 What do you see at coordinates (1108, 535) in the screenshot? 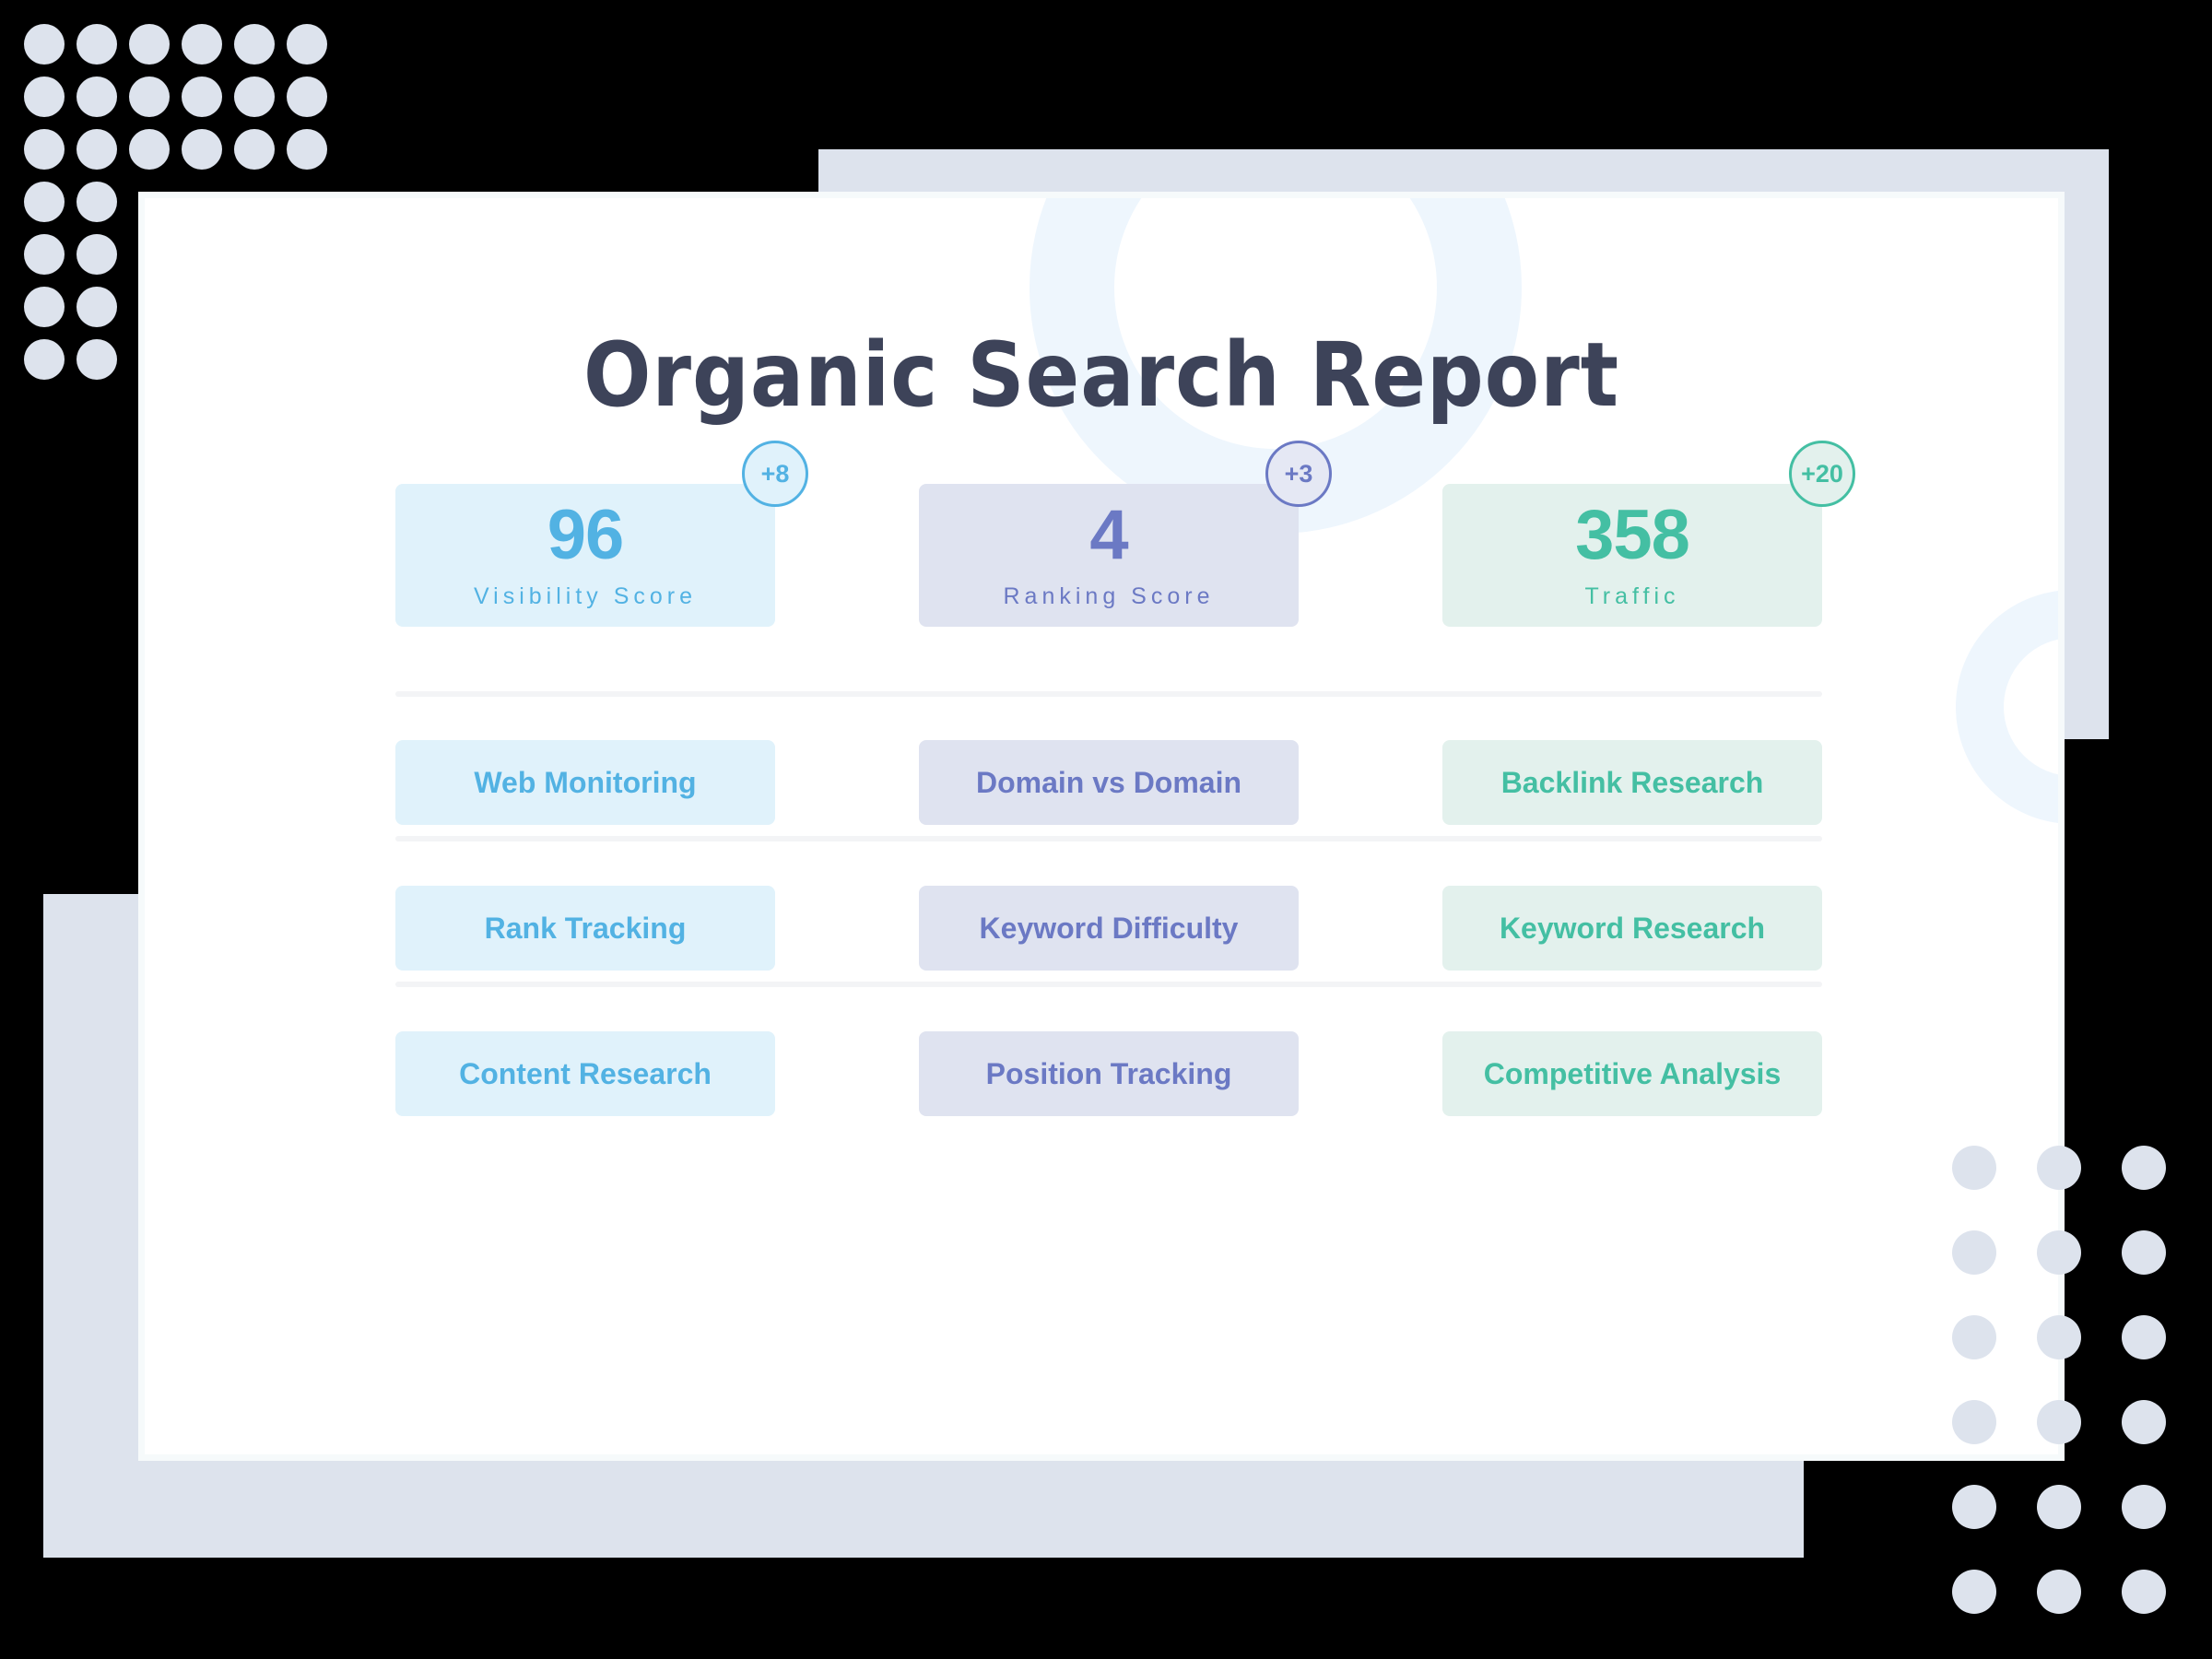
I see `stat-value: 4` at bounding box center [1108, 535].